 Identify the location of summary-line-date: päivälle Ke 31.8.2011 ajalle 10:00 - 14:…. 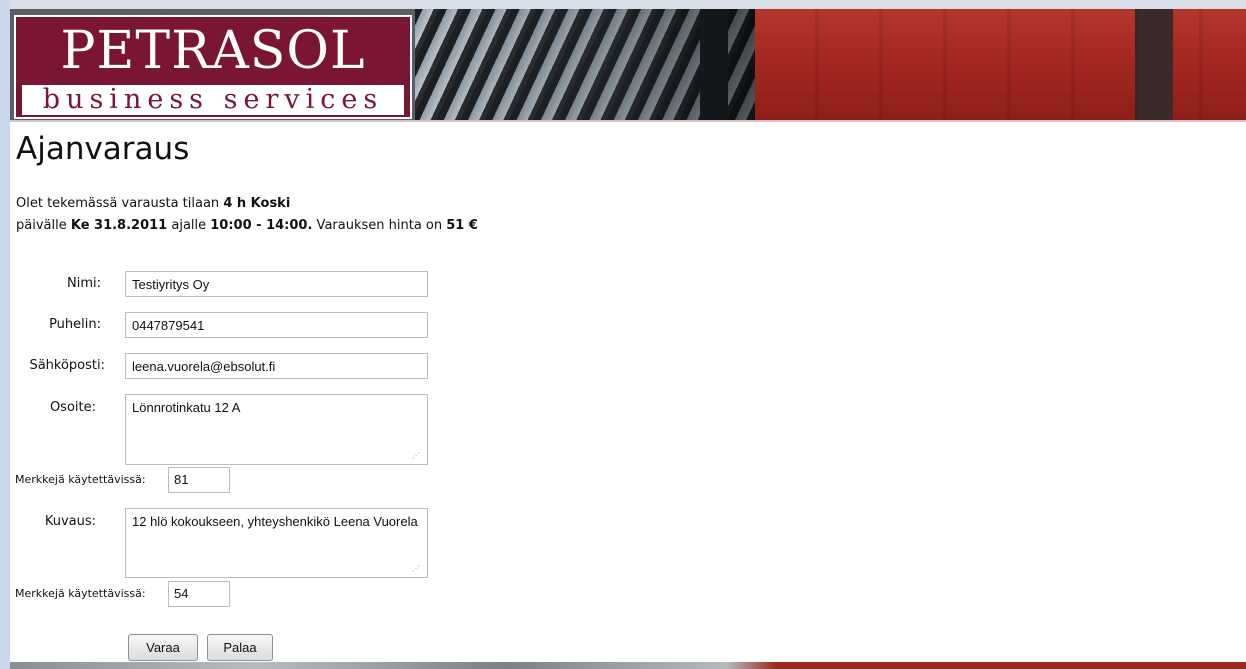
(247, 226).